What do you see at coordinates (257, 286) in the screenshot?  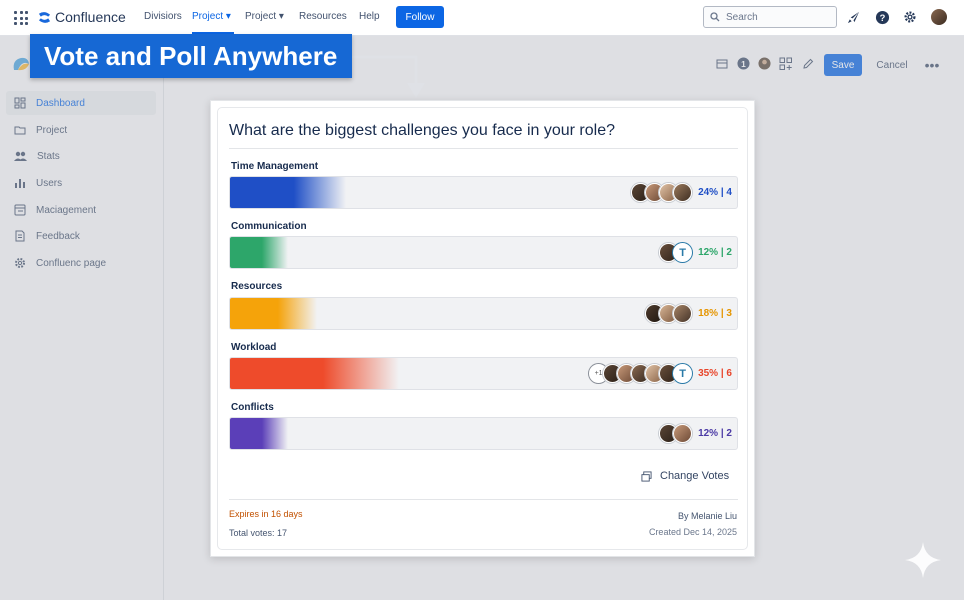 I see `option-label-resources: Resources` at bounding box center [257, 286].